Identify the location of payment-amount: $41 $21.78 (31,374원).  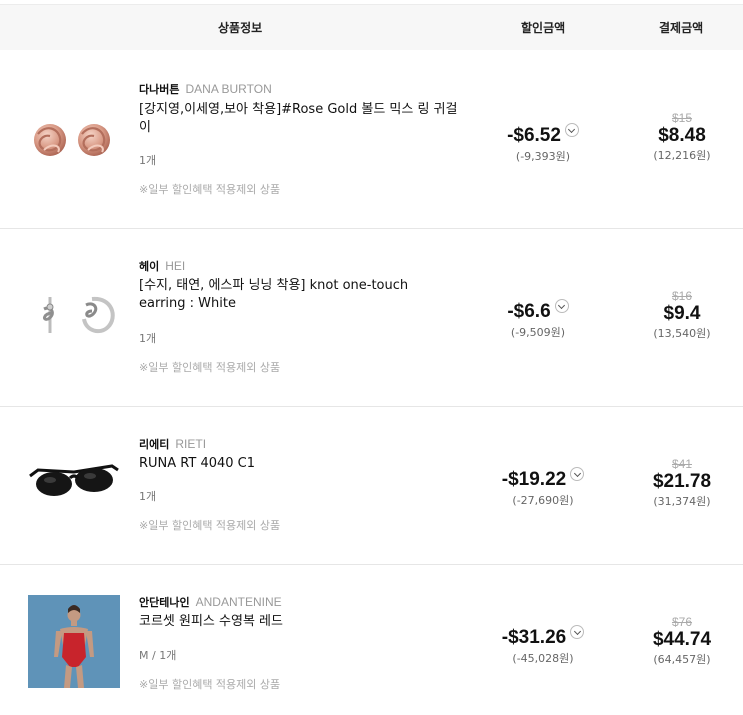
(682, 483).